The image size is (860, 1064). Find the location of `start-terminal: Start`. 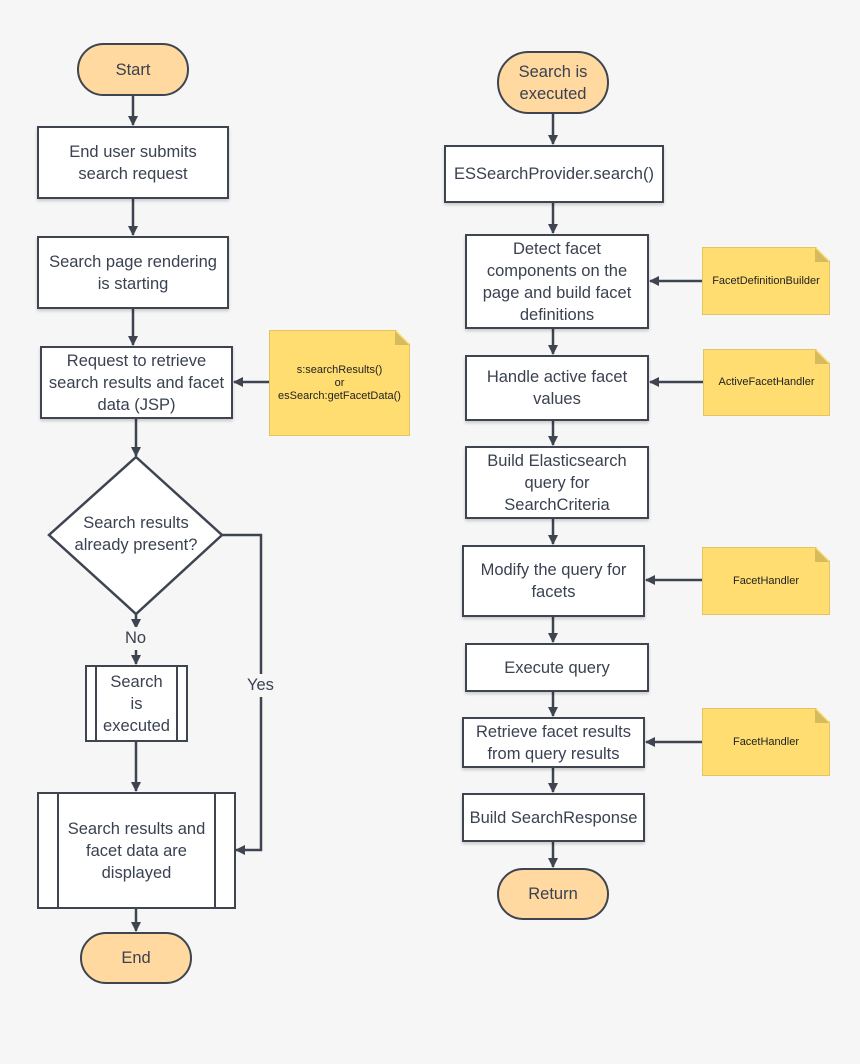

start-terminal: Start is located at coordinates (133, 69).